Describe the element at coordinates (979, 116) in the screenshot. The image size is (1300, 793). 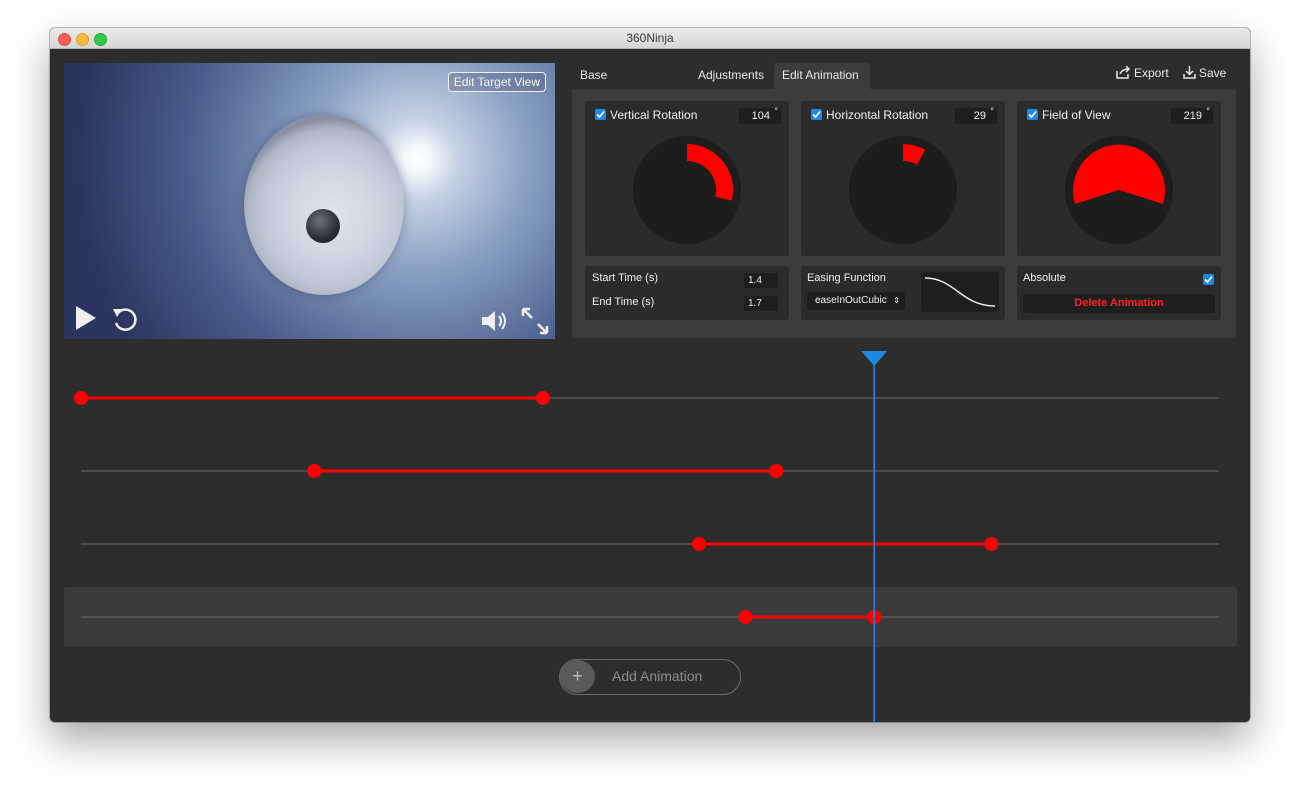
I see `horizontal-rotation-value: 29` at that location.